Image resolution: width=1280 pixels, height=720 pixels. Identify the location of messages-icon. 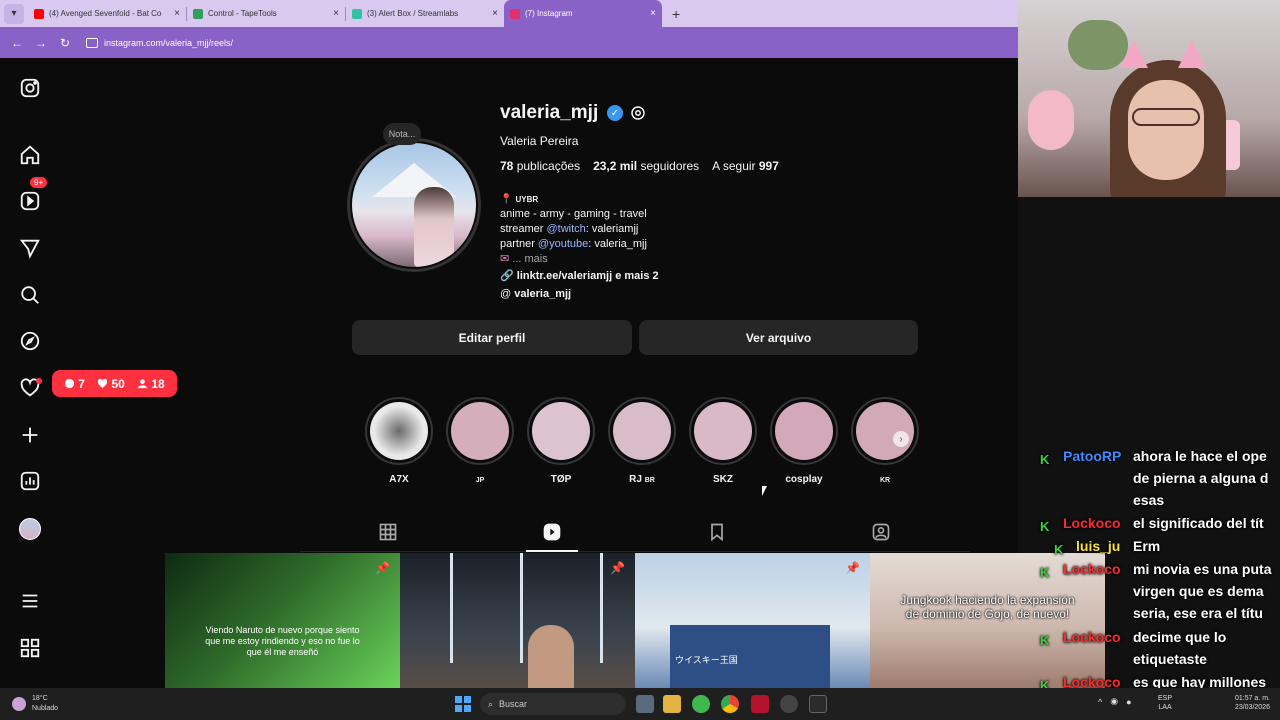
(30, 248).